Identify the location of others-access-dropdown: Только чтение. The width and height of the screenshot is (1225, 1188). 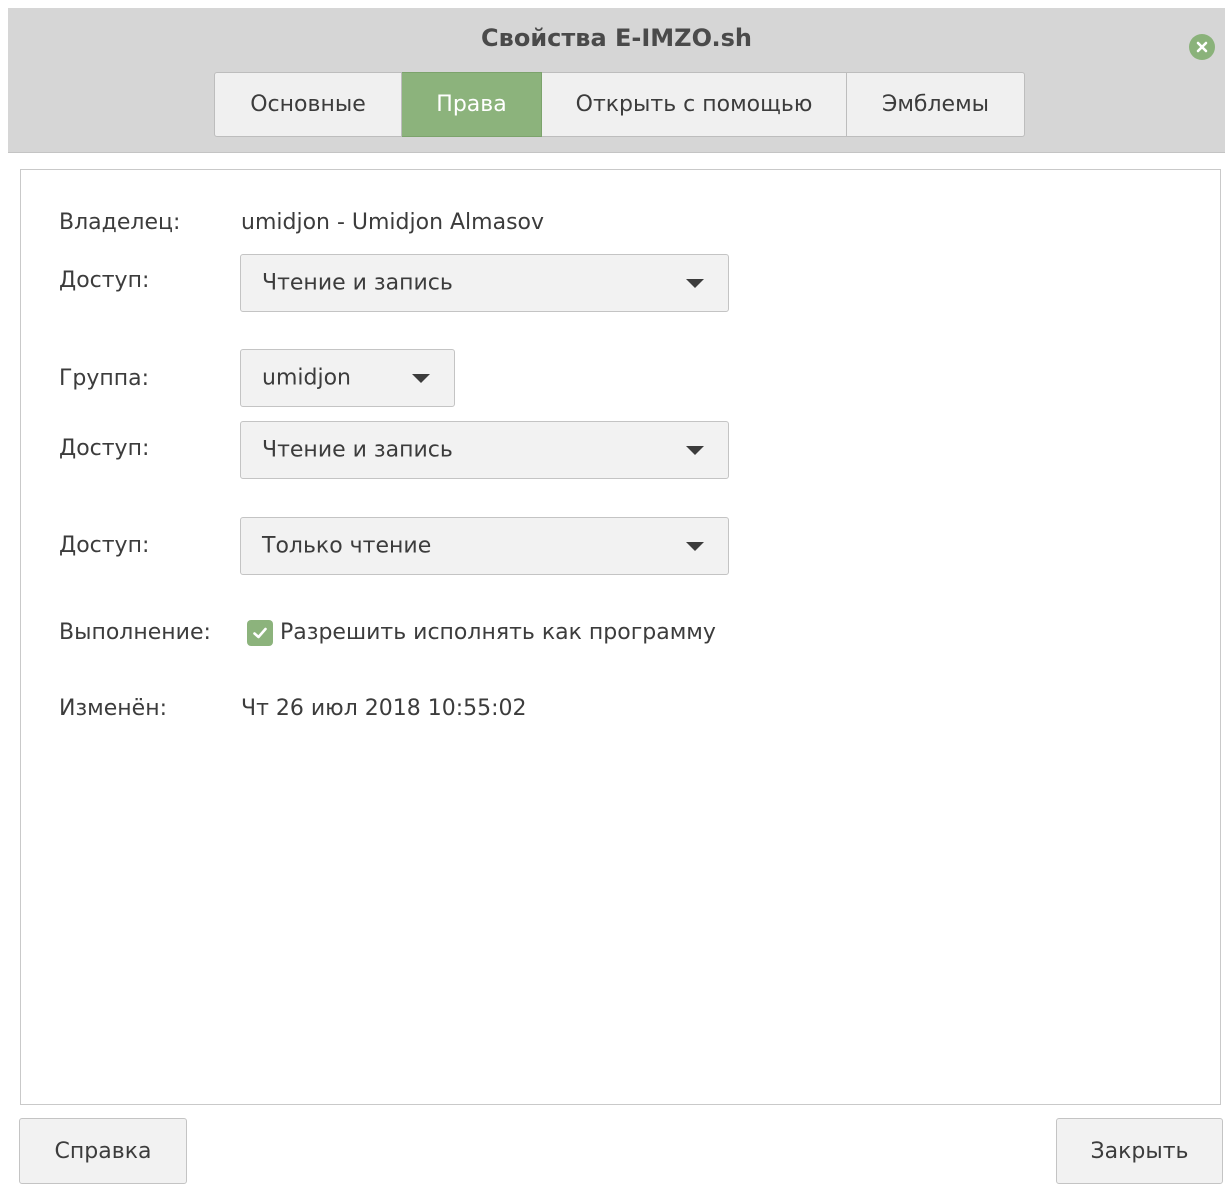
(484, 546).